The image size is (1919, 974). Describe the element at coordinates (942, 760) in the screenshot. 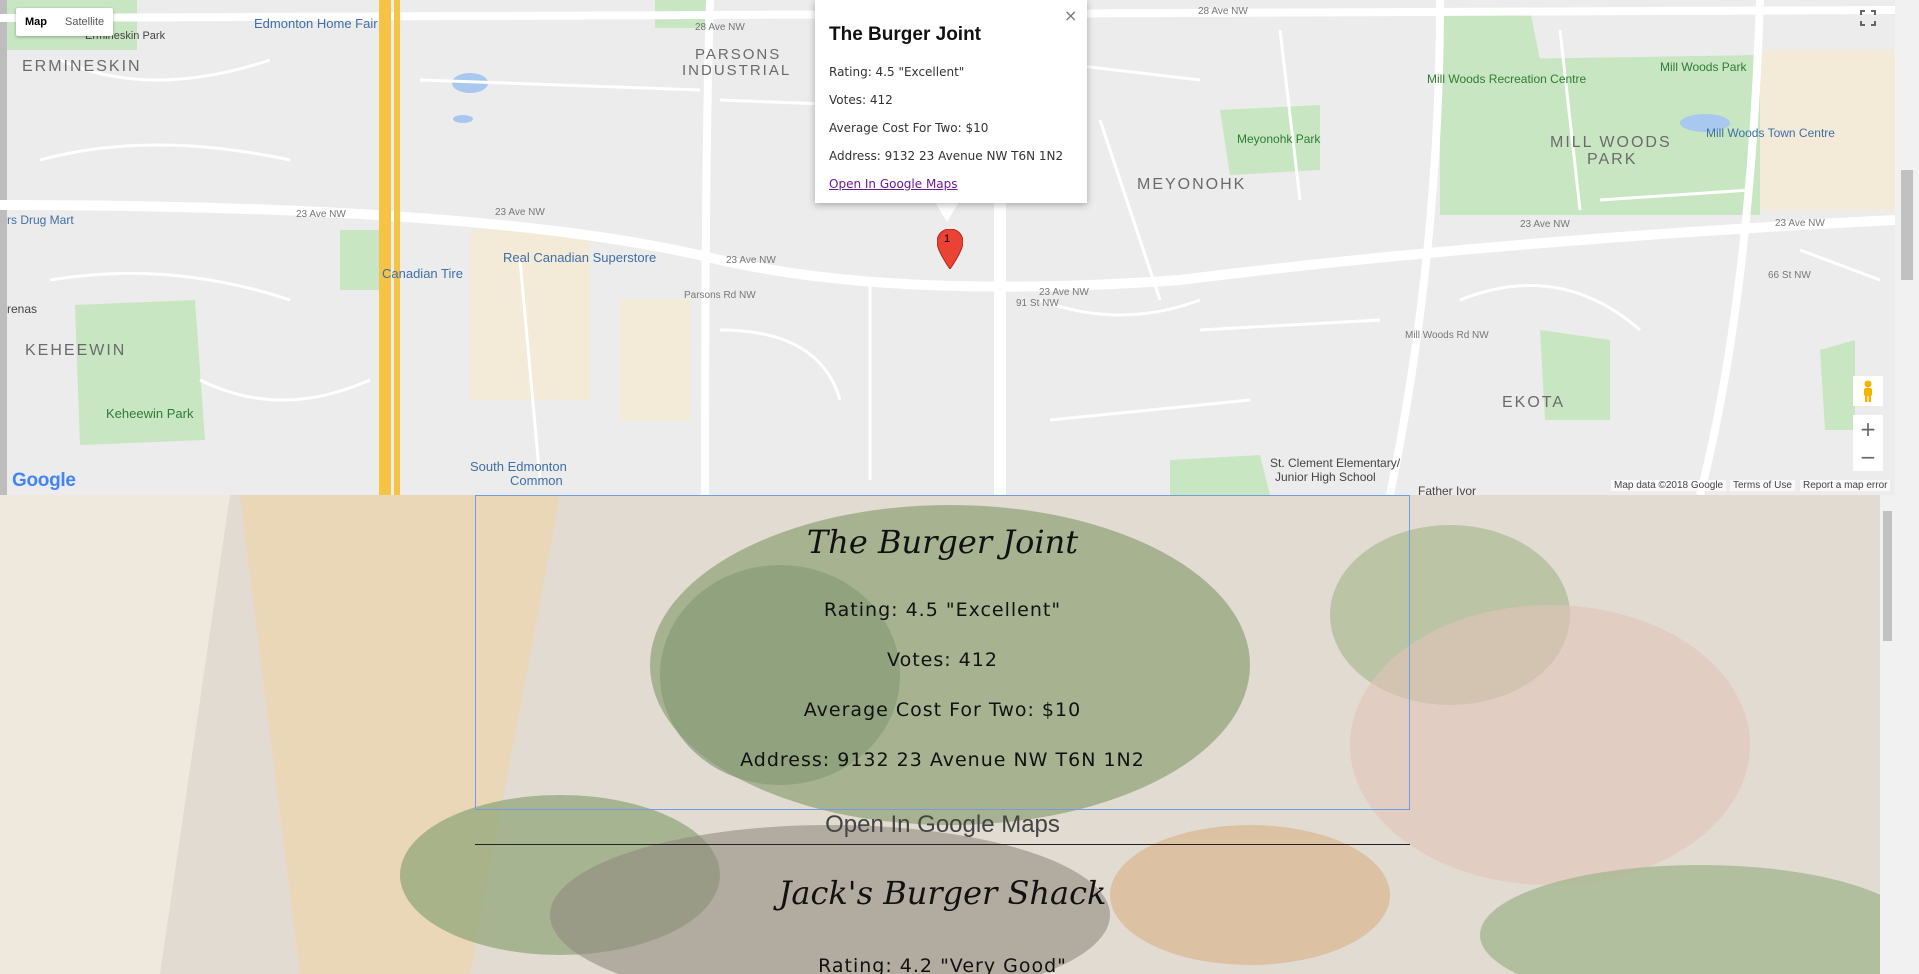

I see `restaurant-address: Address: 9132 23 Avenue NW T6N 1N2` at that location.